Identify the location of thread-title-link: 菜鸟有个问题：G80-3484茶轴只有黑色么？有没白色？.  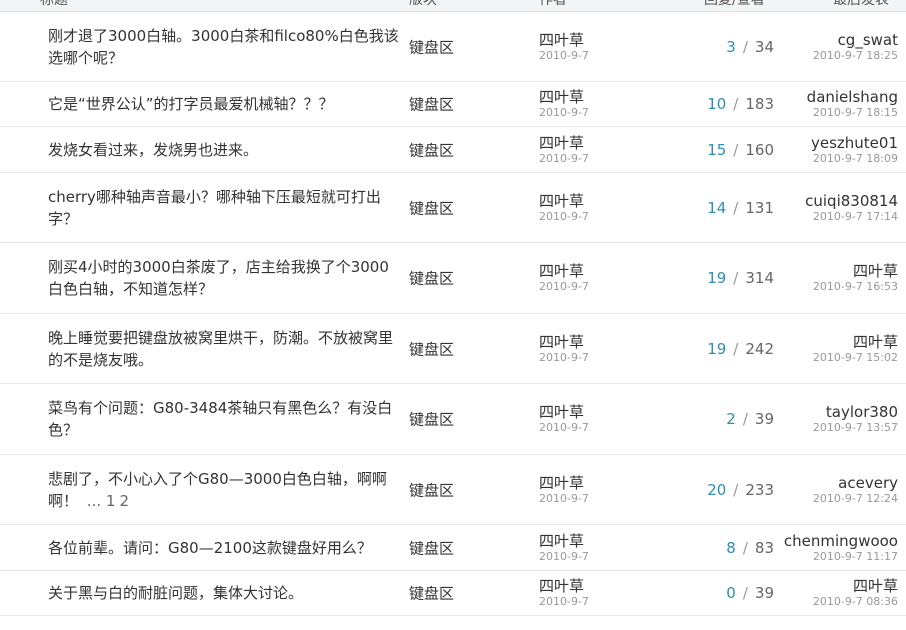
(220, 419).